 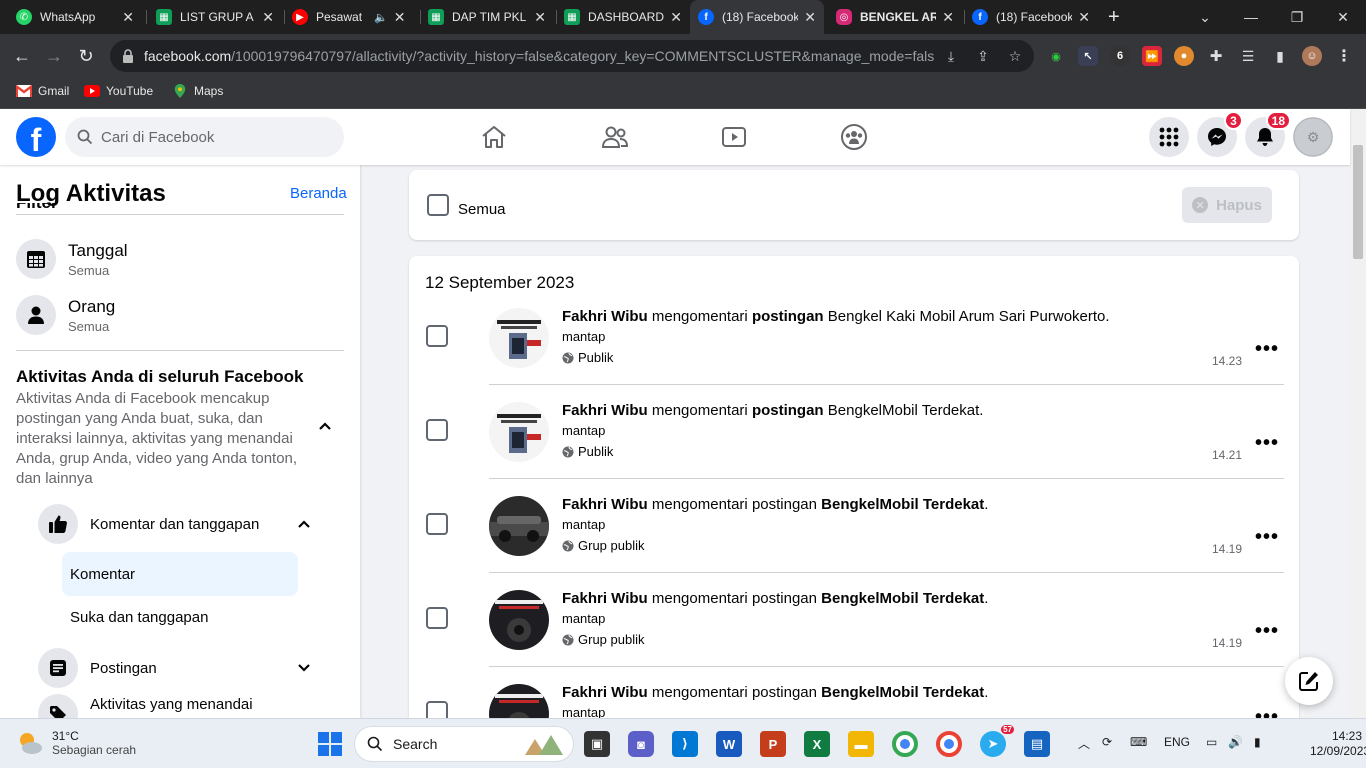 I want to click on file-explorer-icon: ▬, so click(x=861, y=744).